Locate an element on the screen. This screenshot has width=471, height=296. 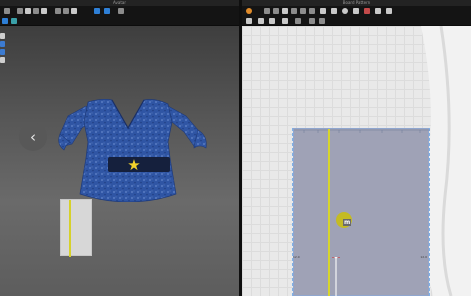
sew-line-icon is located at coordinates (261, 21).